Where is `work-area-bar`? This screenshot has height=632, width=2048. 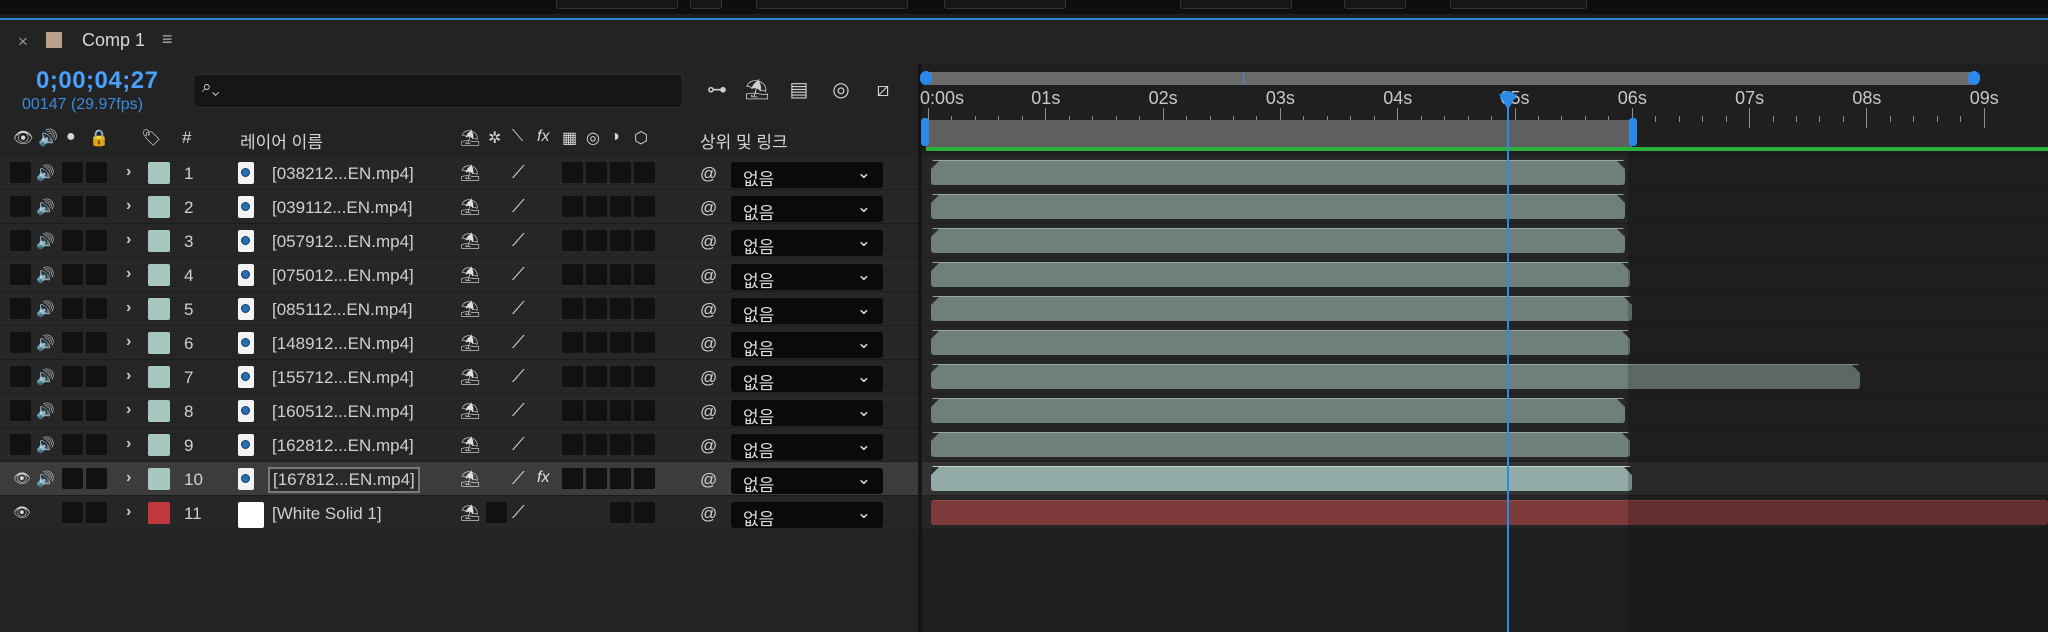 work-area-bar is located at coordinates (1279, 134).